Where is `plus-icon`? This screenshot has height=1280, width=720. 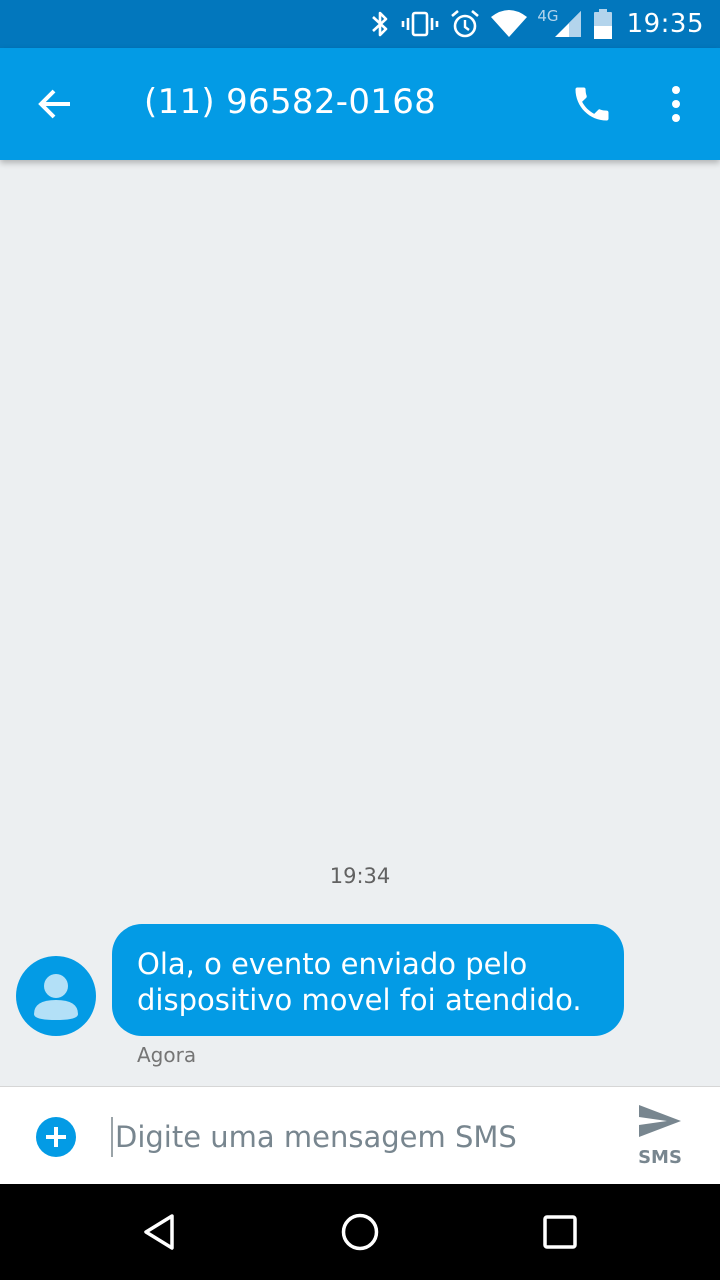
plus-icon is located at coordinates (56, 1137).